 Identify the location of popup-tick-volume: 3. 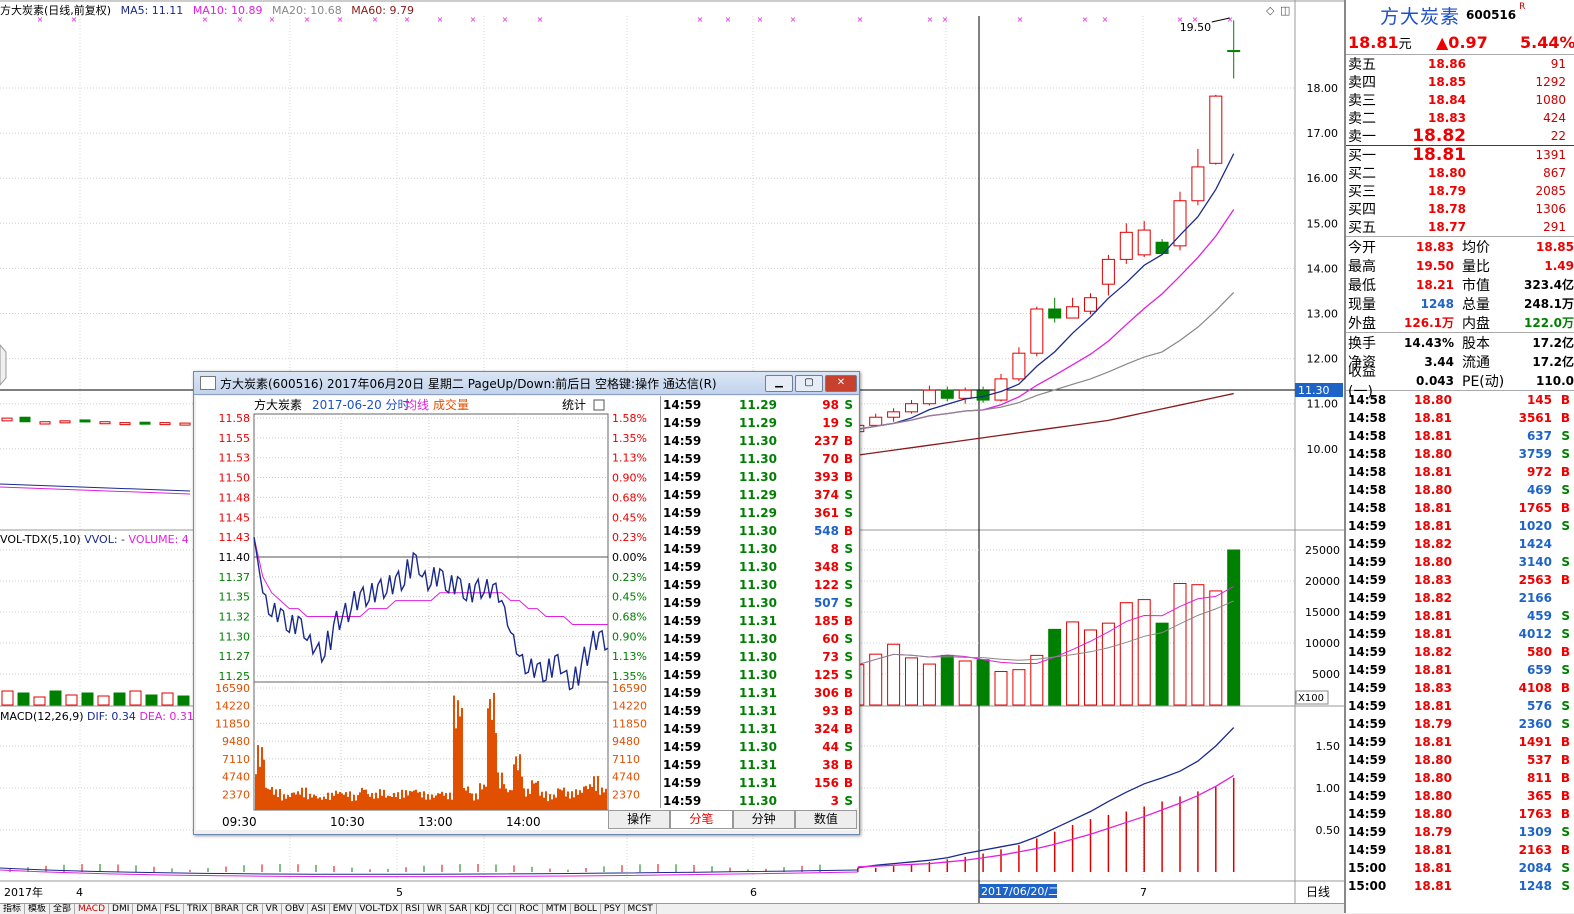
(834, 801).